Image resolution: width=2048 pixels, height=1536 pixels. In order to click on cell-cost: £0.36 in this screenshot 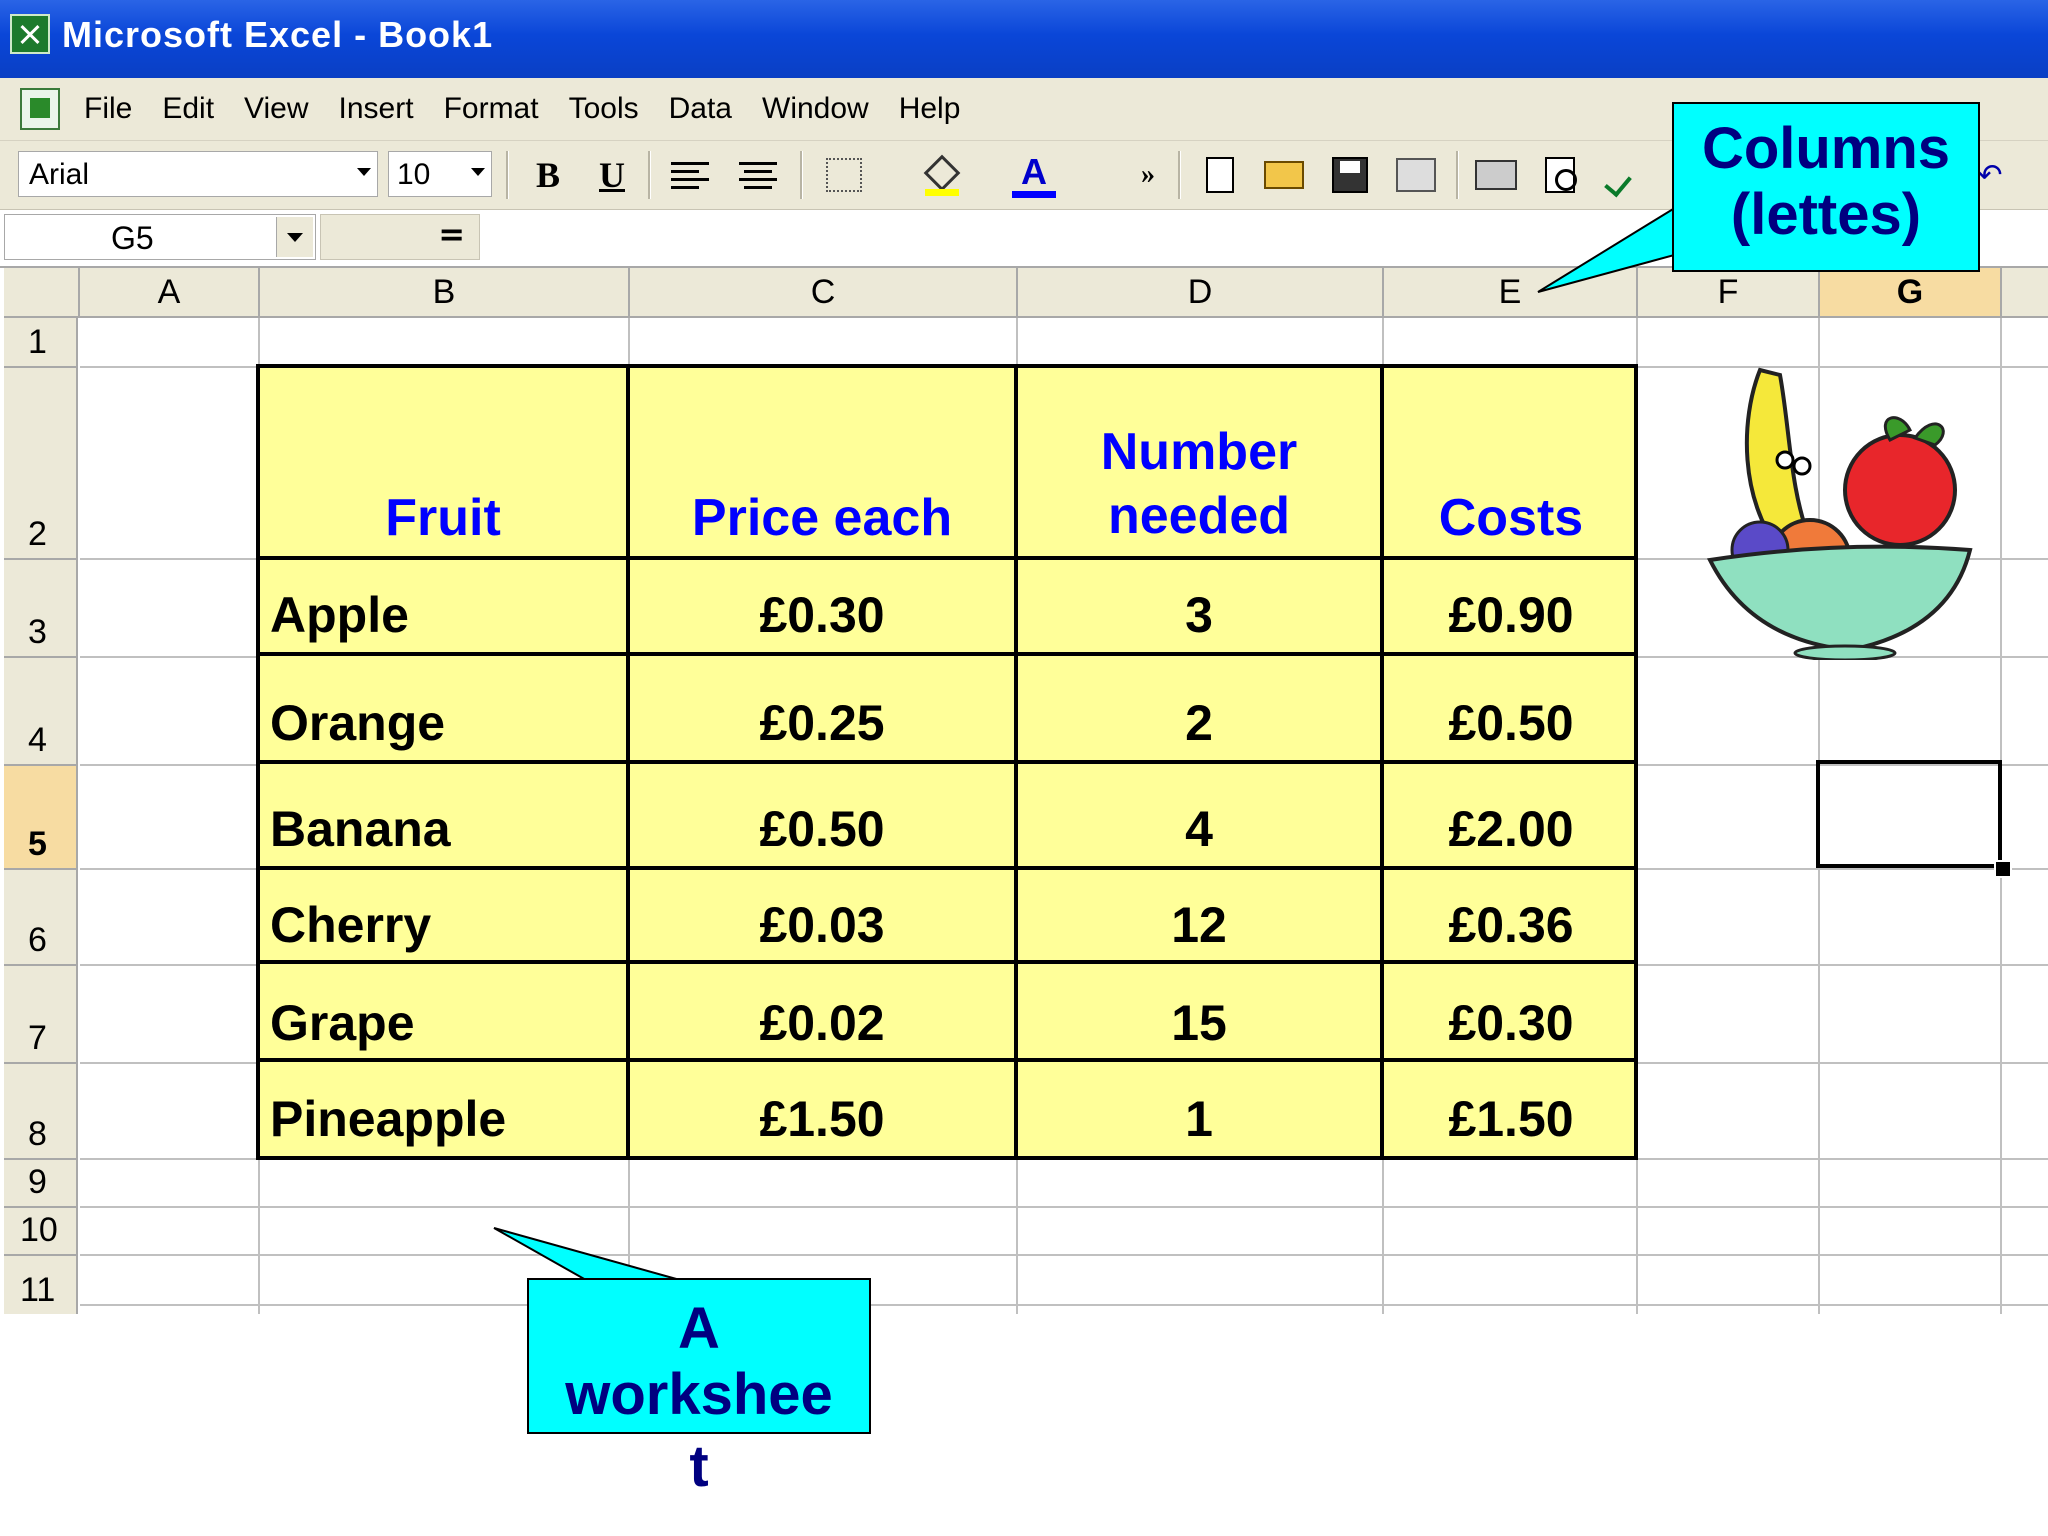, I will do `click(1511, 925)`.